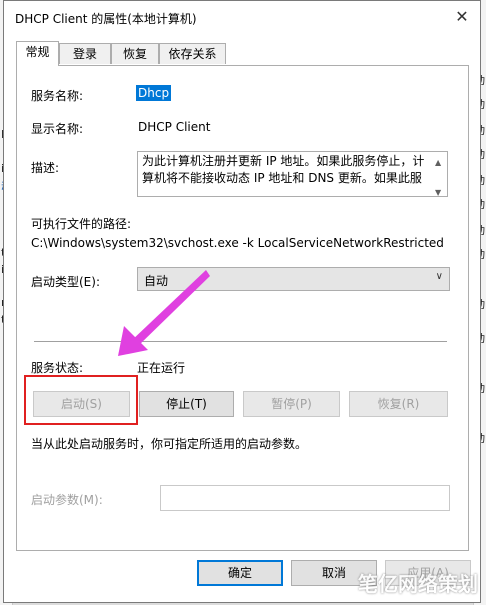  What do you see at coordinates (37, 53) in the screenshot?
I see `tab-general: 常规` at bounding box center [37, 53].